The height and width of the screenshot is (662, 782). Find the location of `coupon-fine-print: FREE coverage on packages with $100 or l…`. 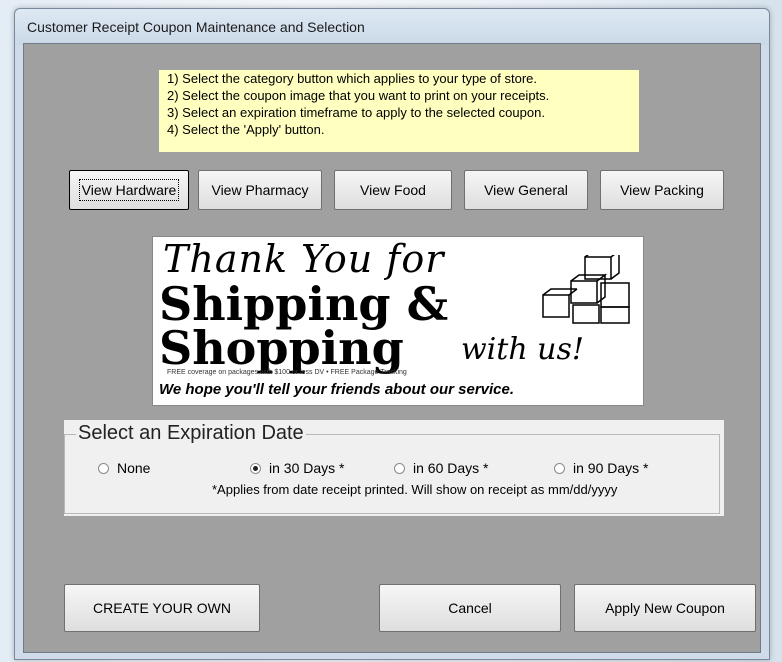

coupon-fine-print: FREE coverage on packages with $100 or l… is located at coordinates (287, 372).